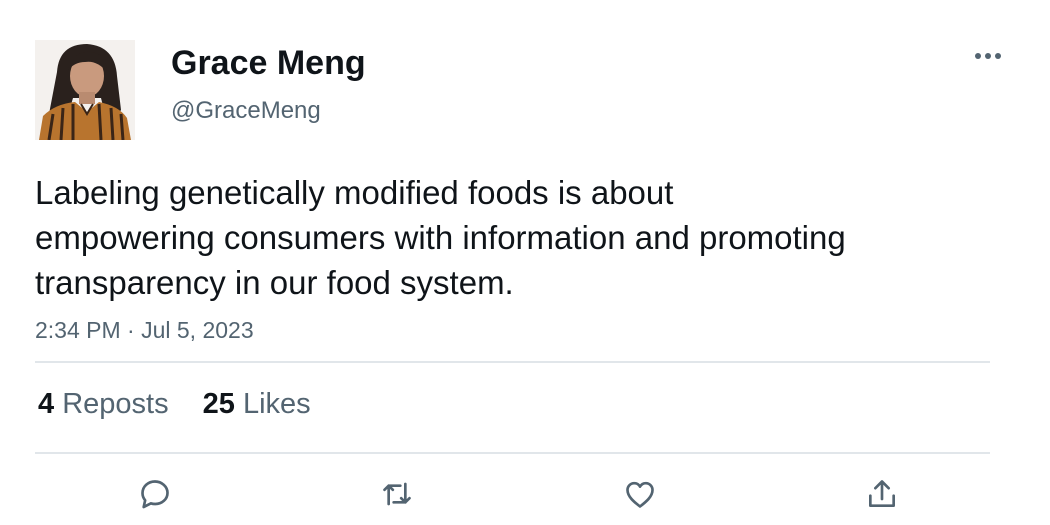  What do you see at coordinates (274, 282) in the screenshot?
I see `tweet-text-line: transparency in our food system.` at bounding box center [274, 282].